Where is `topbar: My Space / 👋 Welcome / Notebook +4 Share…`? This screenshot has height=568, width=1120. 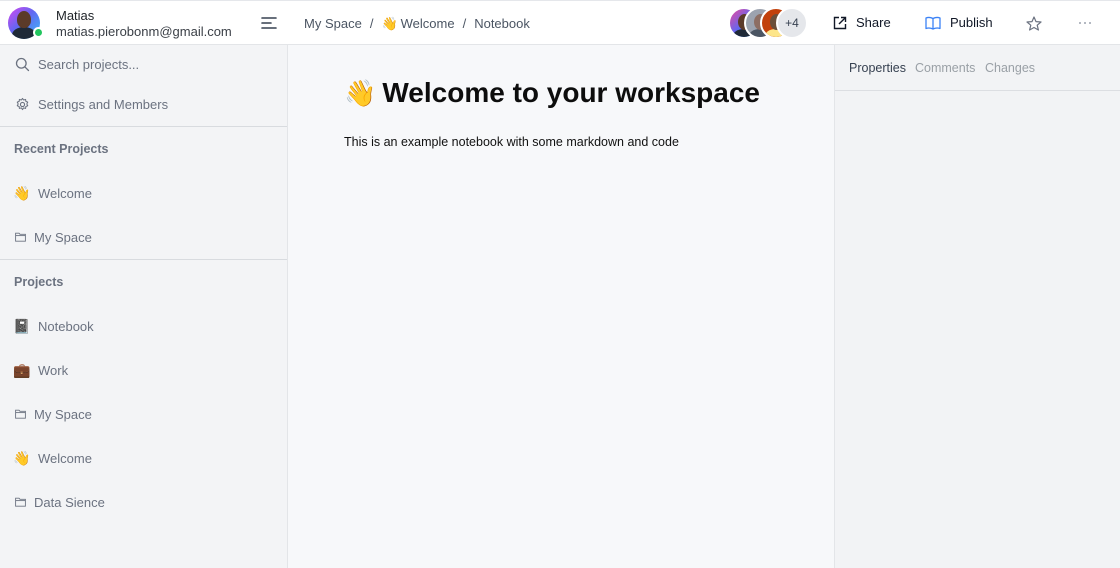
topbar: My Space / 👋 Welcome / Notebook +4 Share… is located at coordinates (704, 23).